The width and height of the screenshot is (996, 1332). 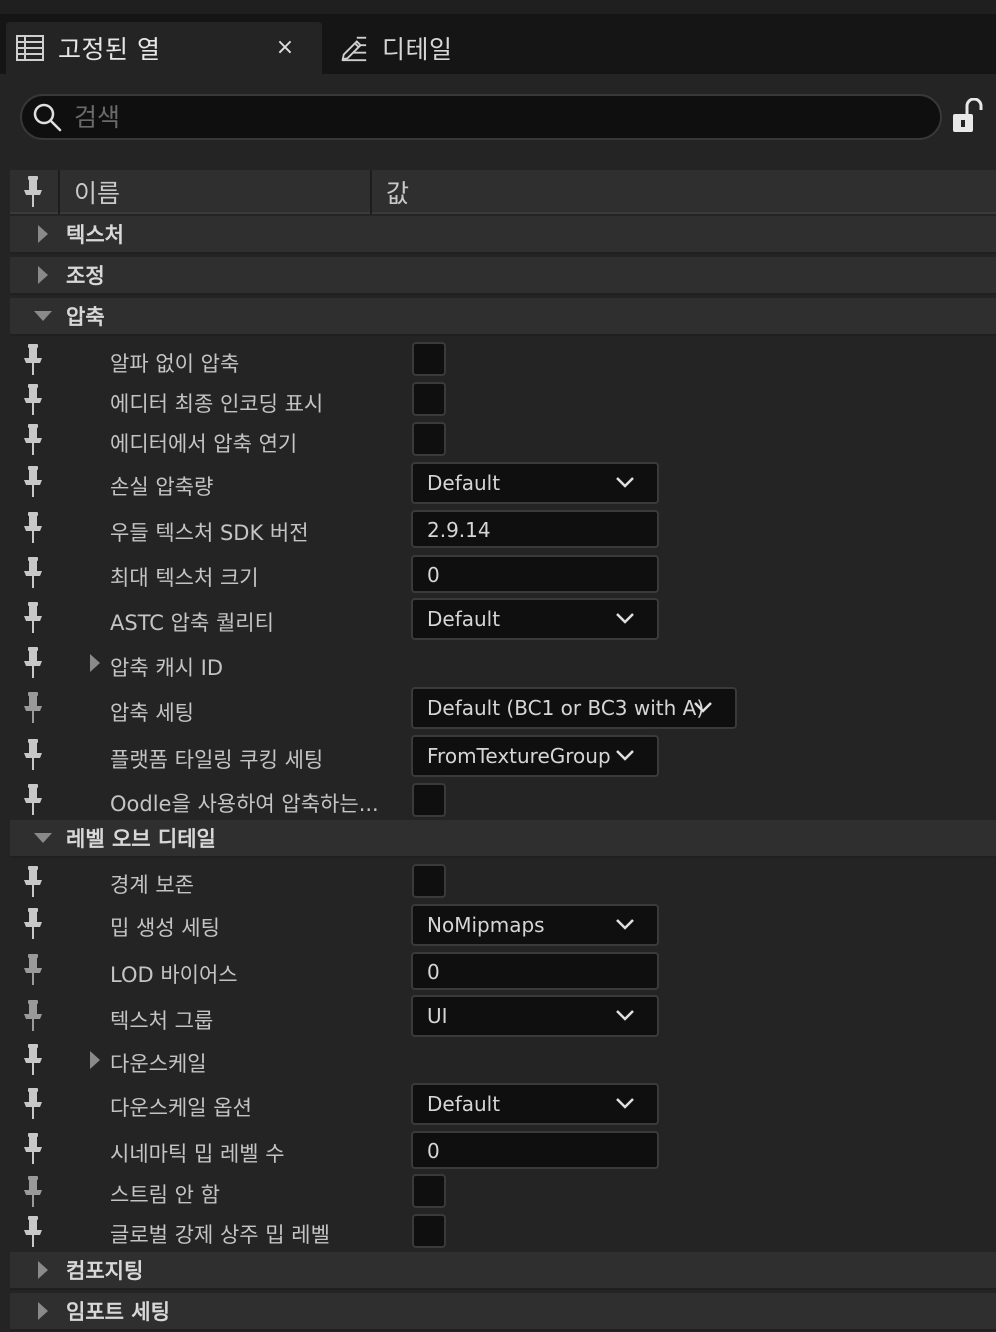 I want to click on category-compression: 압축, so click(x=503, y=317).